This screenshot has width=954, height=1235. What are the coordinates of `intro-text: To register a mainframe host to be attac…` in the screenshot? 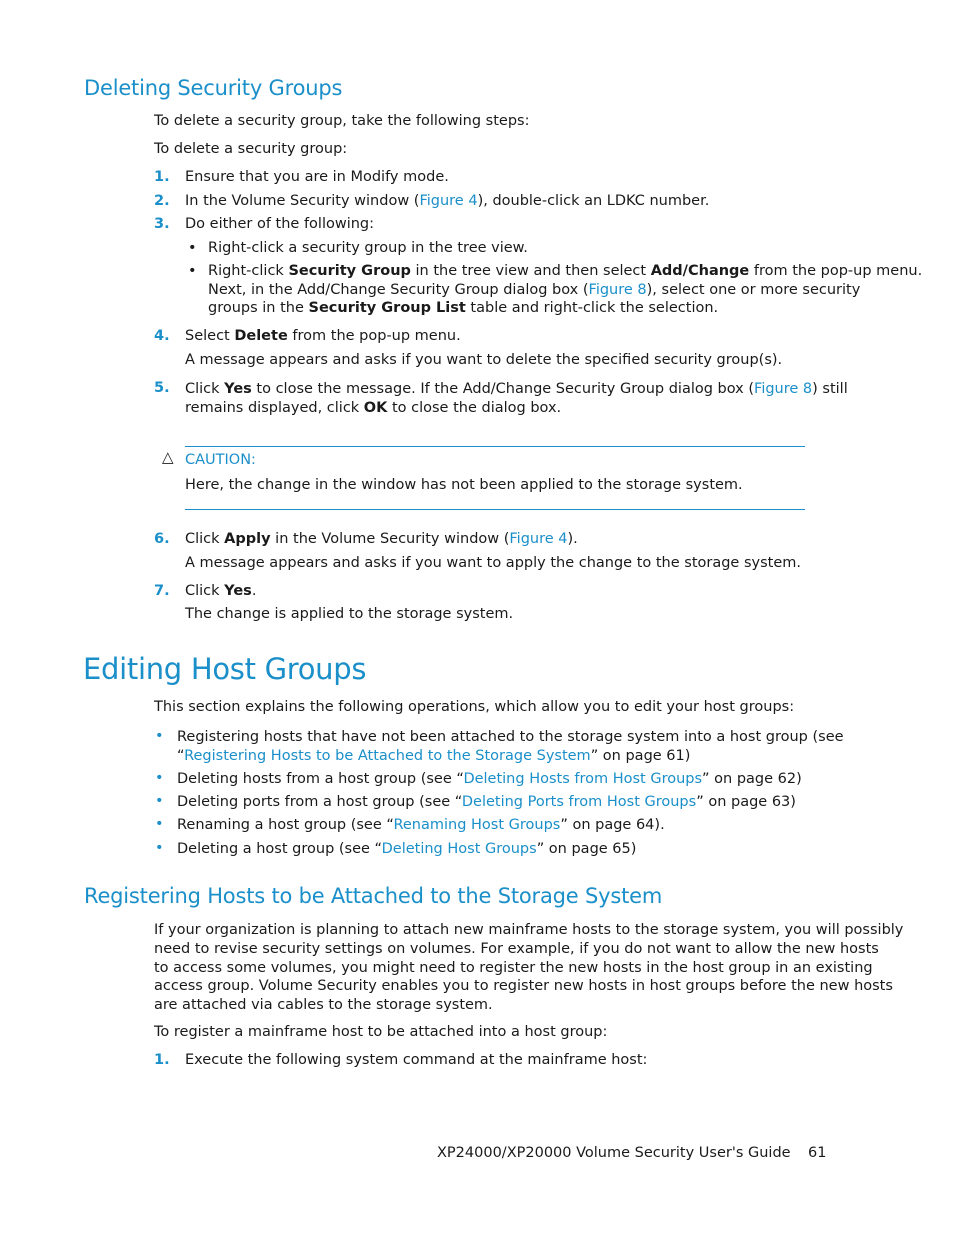 It's located at (381, 1032).